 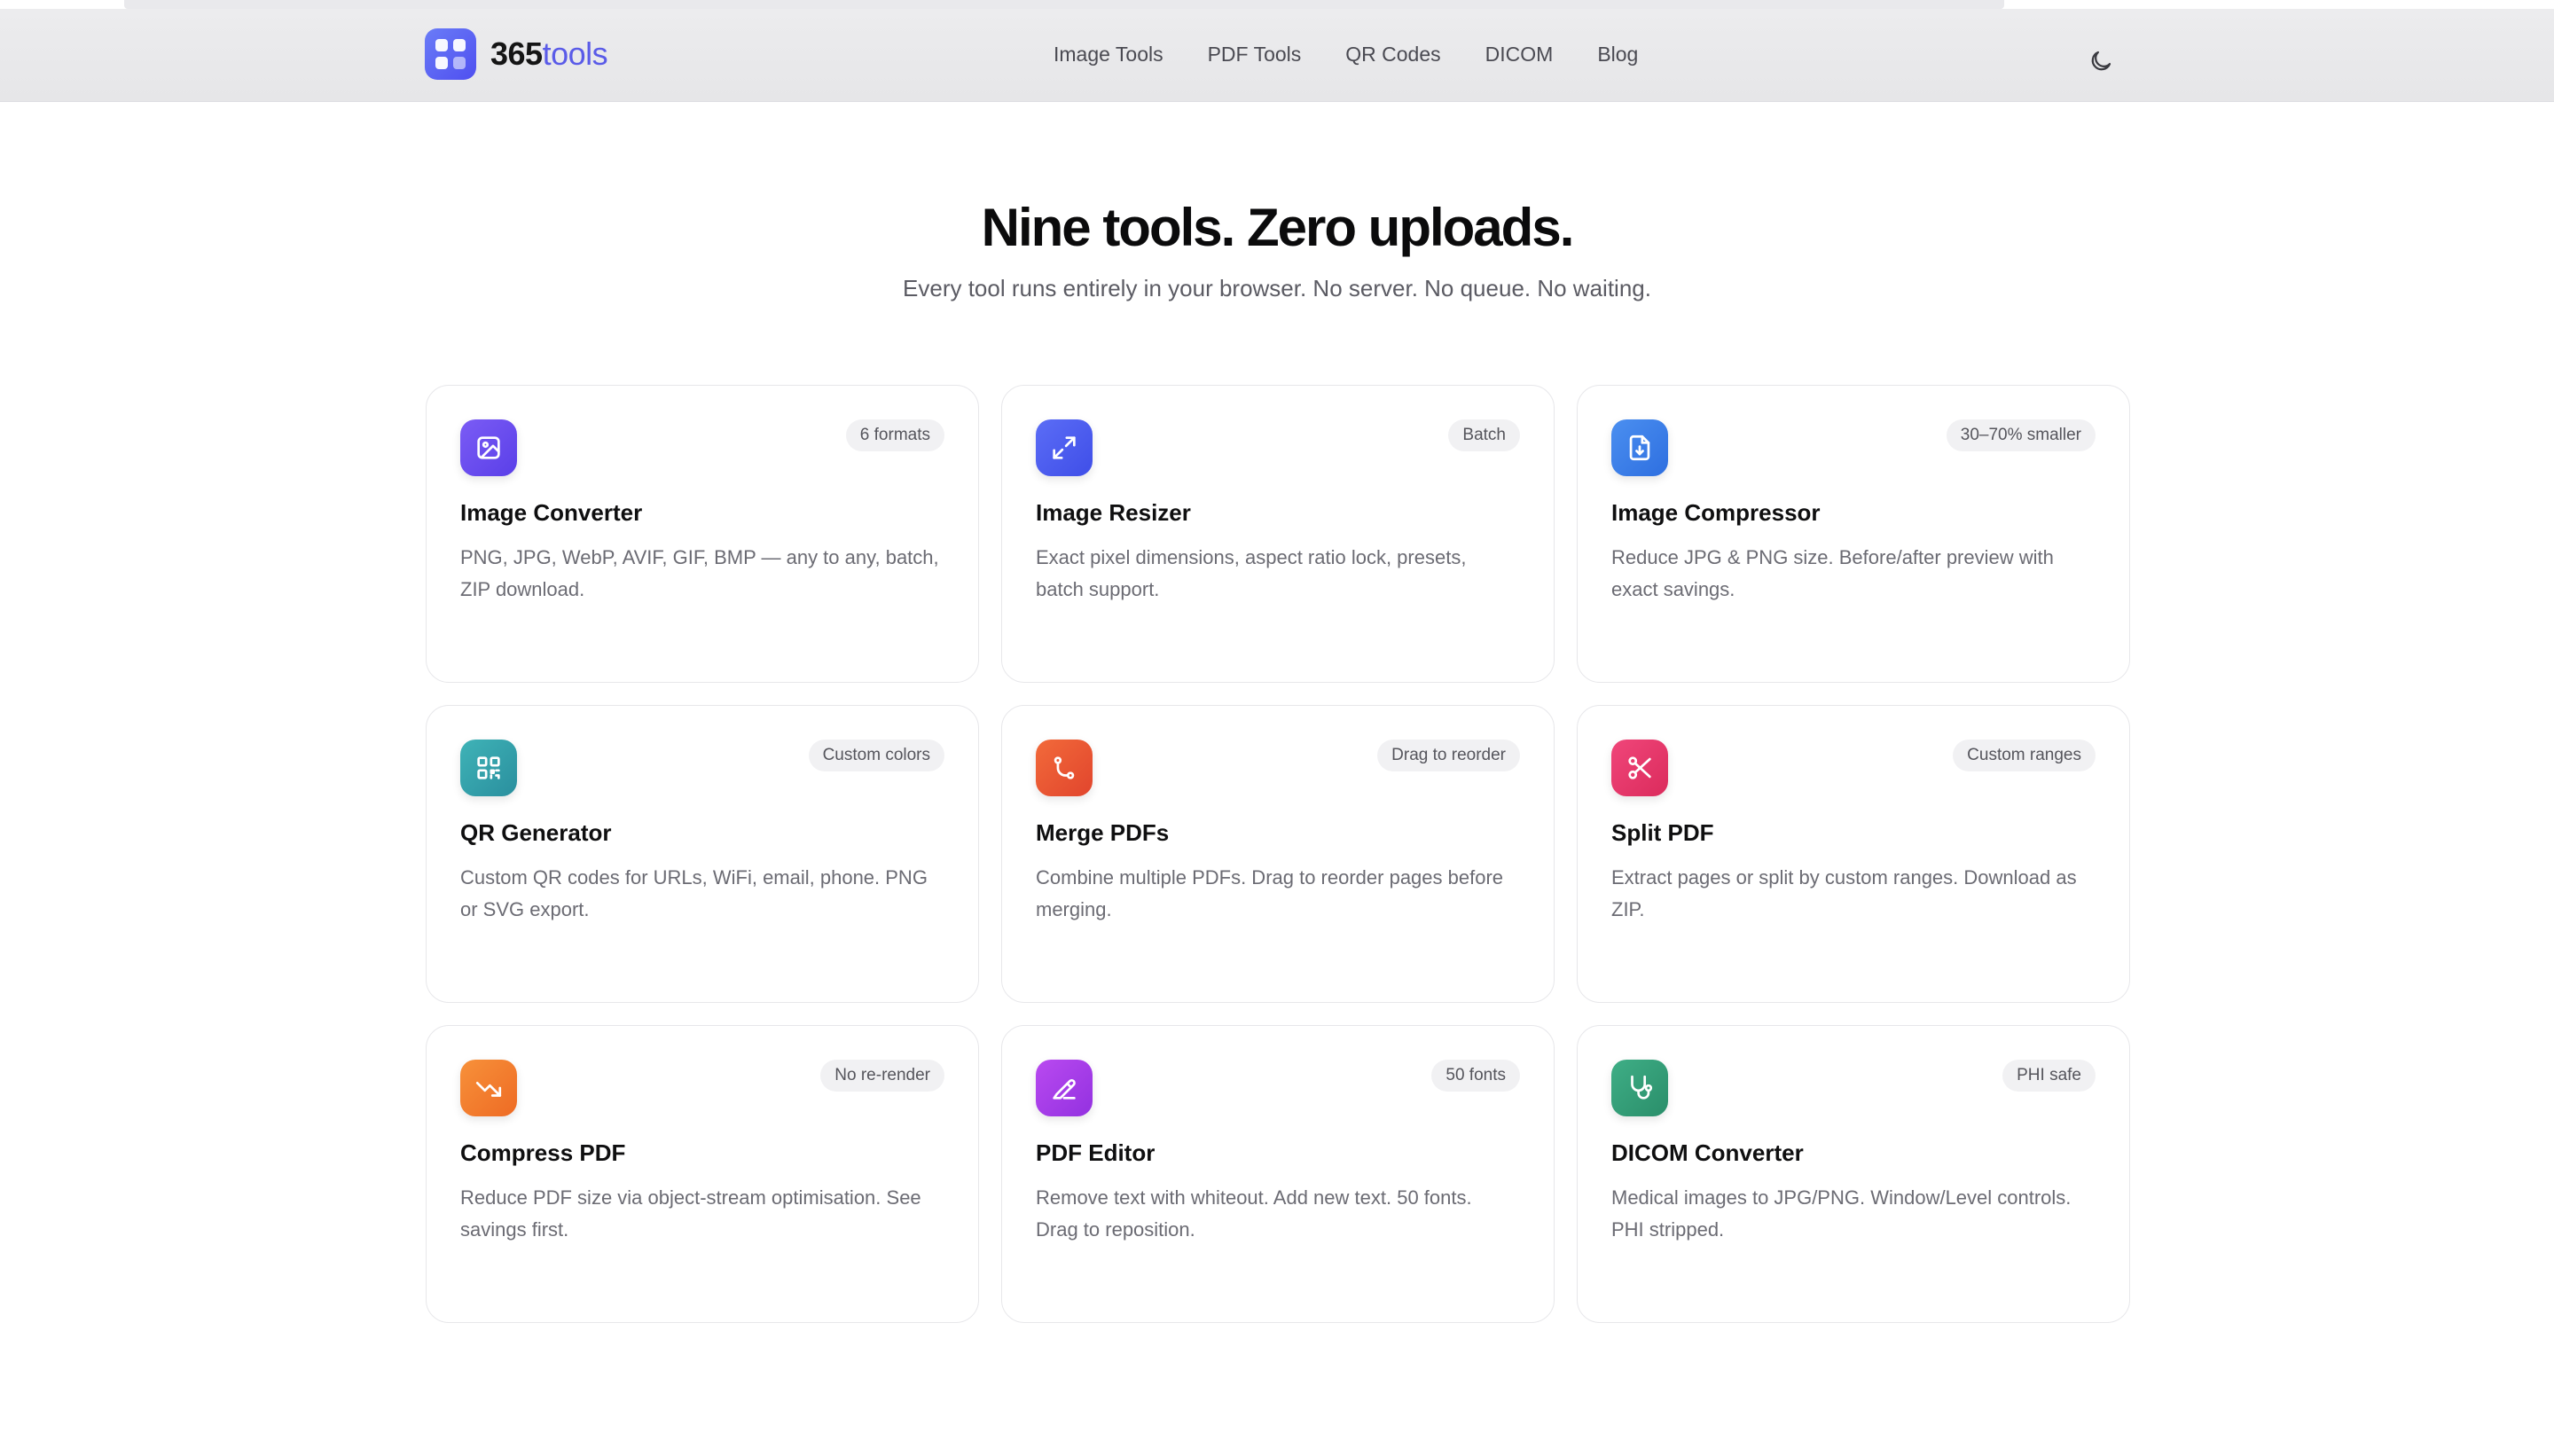 What do you see at coordinates (1639, 447) in the screenshot?
I see `file-download-icon` at bounding box center [1639, 447].